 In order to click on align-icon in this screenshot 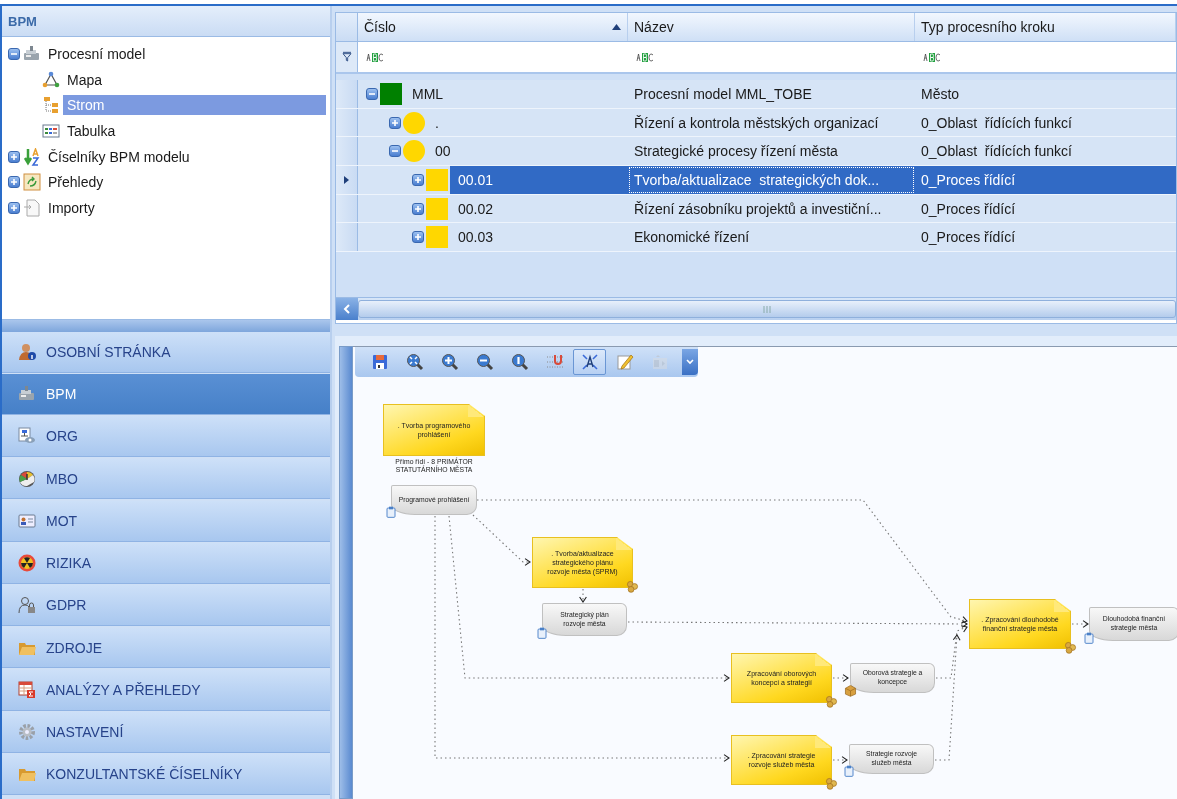, I will do `click(659, 362)`.